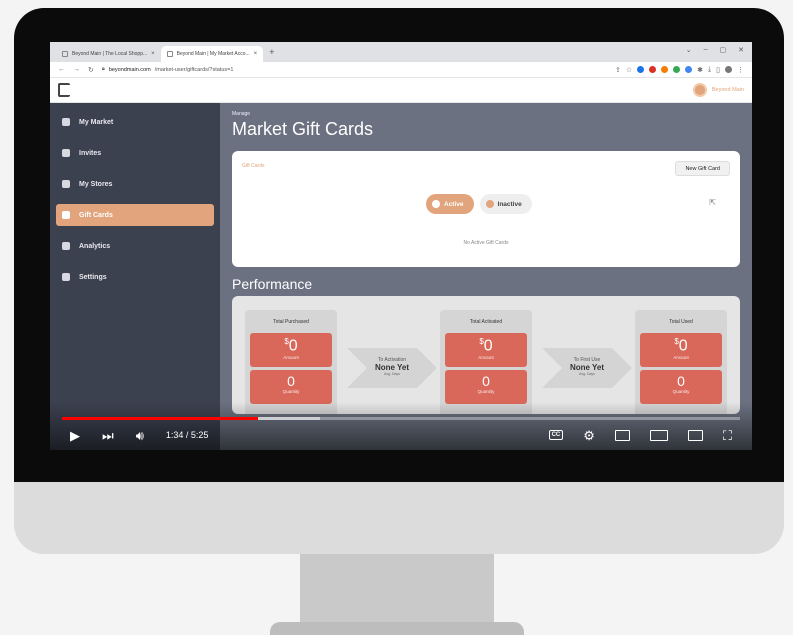  I want to click on inactive-filter-button: Inactive, so click(505, 204).